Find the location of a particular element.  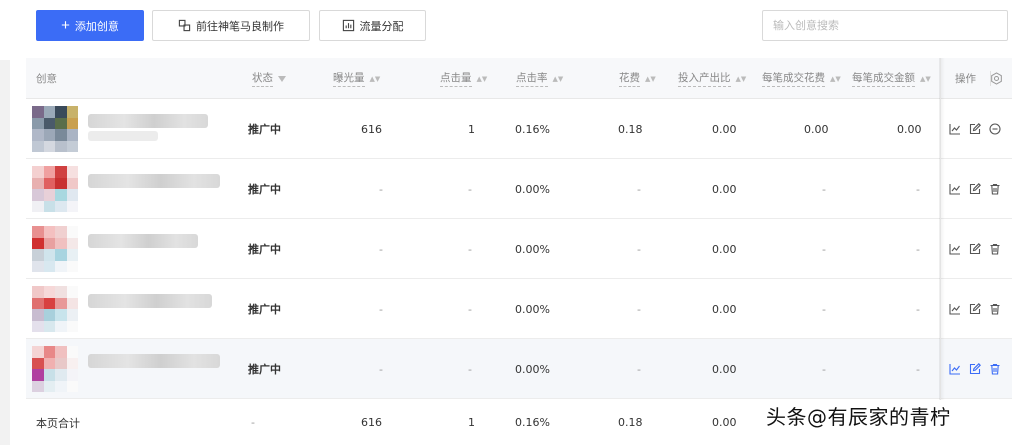

impressions-cell: 616 is located at coordinates (371, 129).